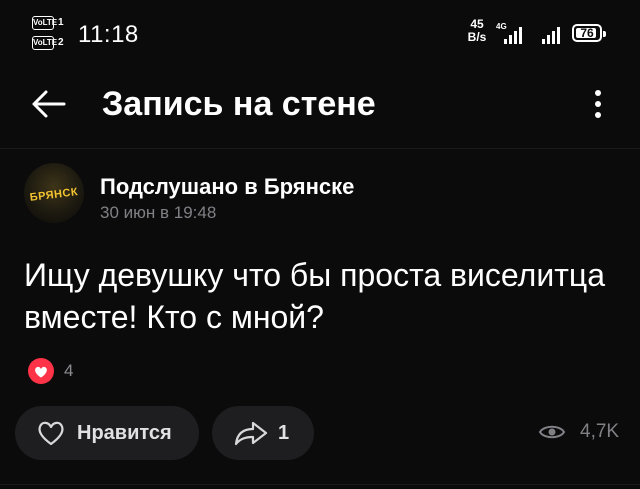 The height and width of the screenshot is (489, 640). What do you see at coordinates (320, 30) in the screenshot?
I see `status-bar: VoLTE 1 VoLTE 2 11:18 45 B/s 4G 76` at bounding box center [320, 30].